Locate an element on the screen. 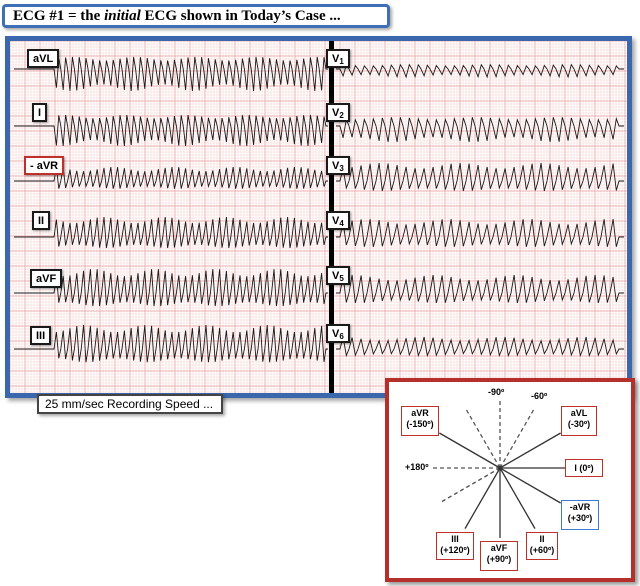  axis-box-aVL: aVL (-30º) is located at coordinates (579, 421).